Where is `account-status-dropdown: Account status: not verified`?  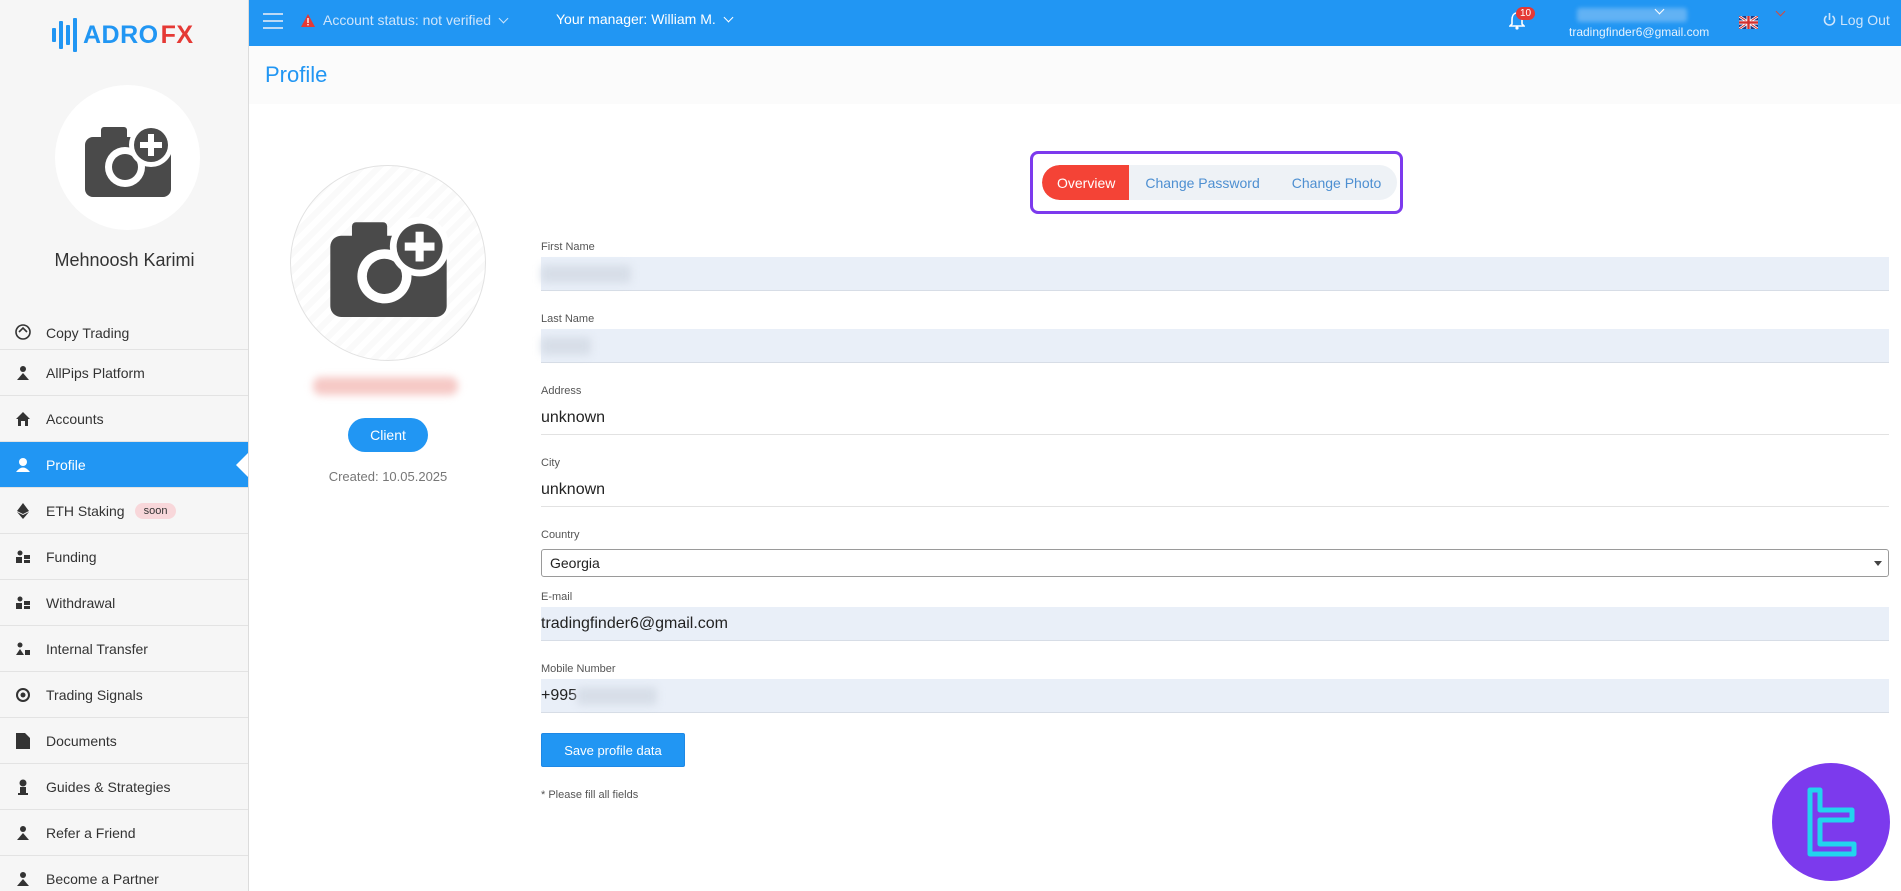
account-status-dropdown: Account status: not verified is located at coordinates (405, 20).